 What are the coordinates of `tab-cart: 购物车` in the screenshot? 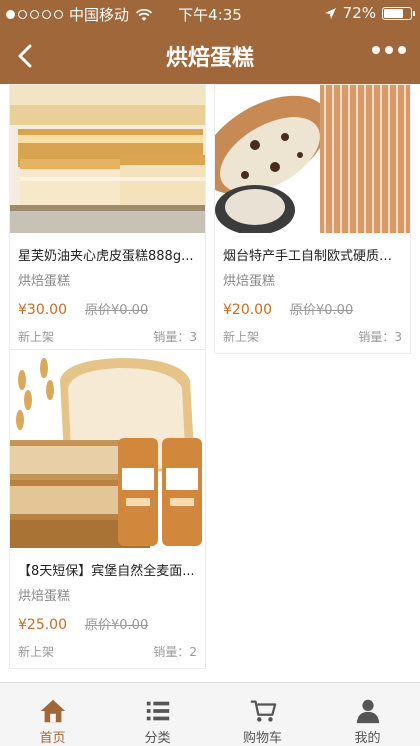 It's located at (262, 714).